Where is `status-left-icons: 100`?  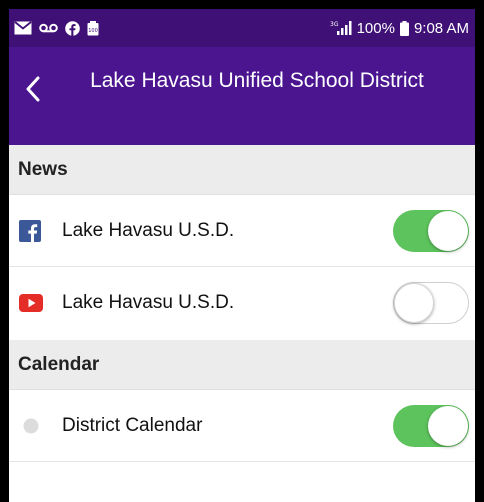 status-left-icons: 100 is located at coordinates (54, 28).